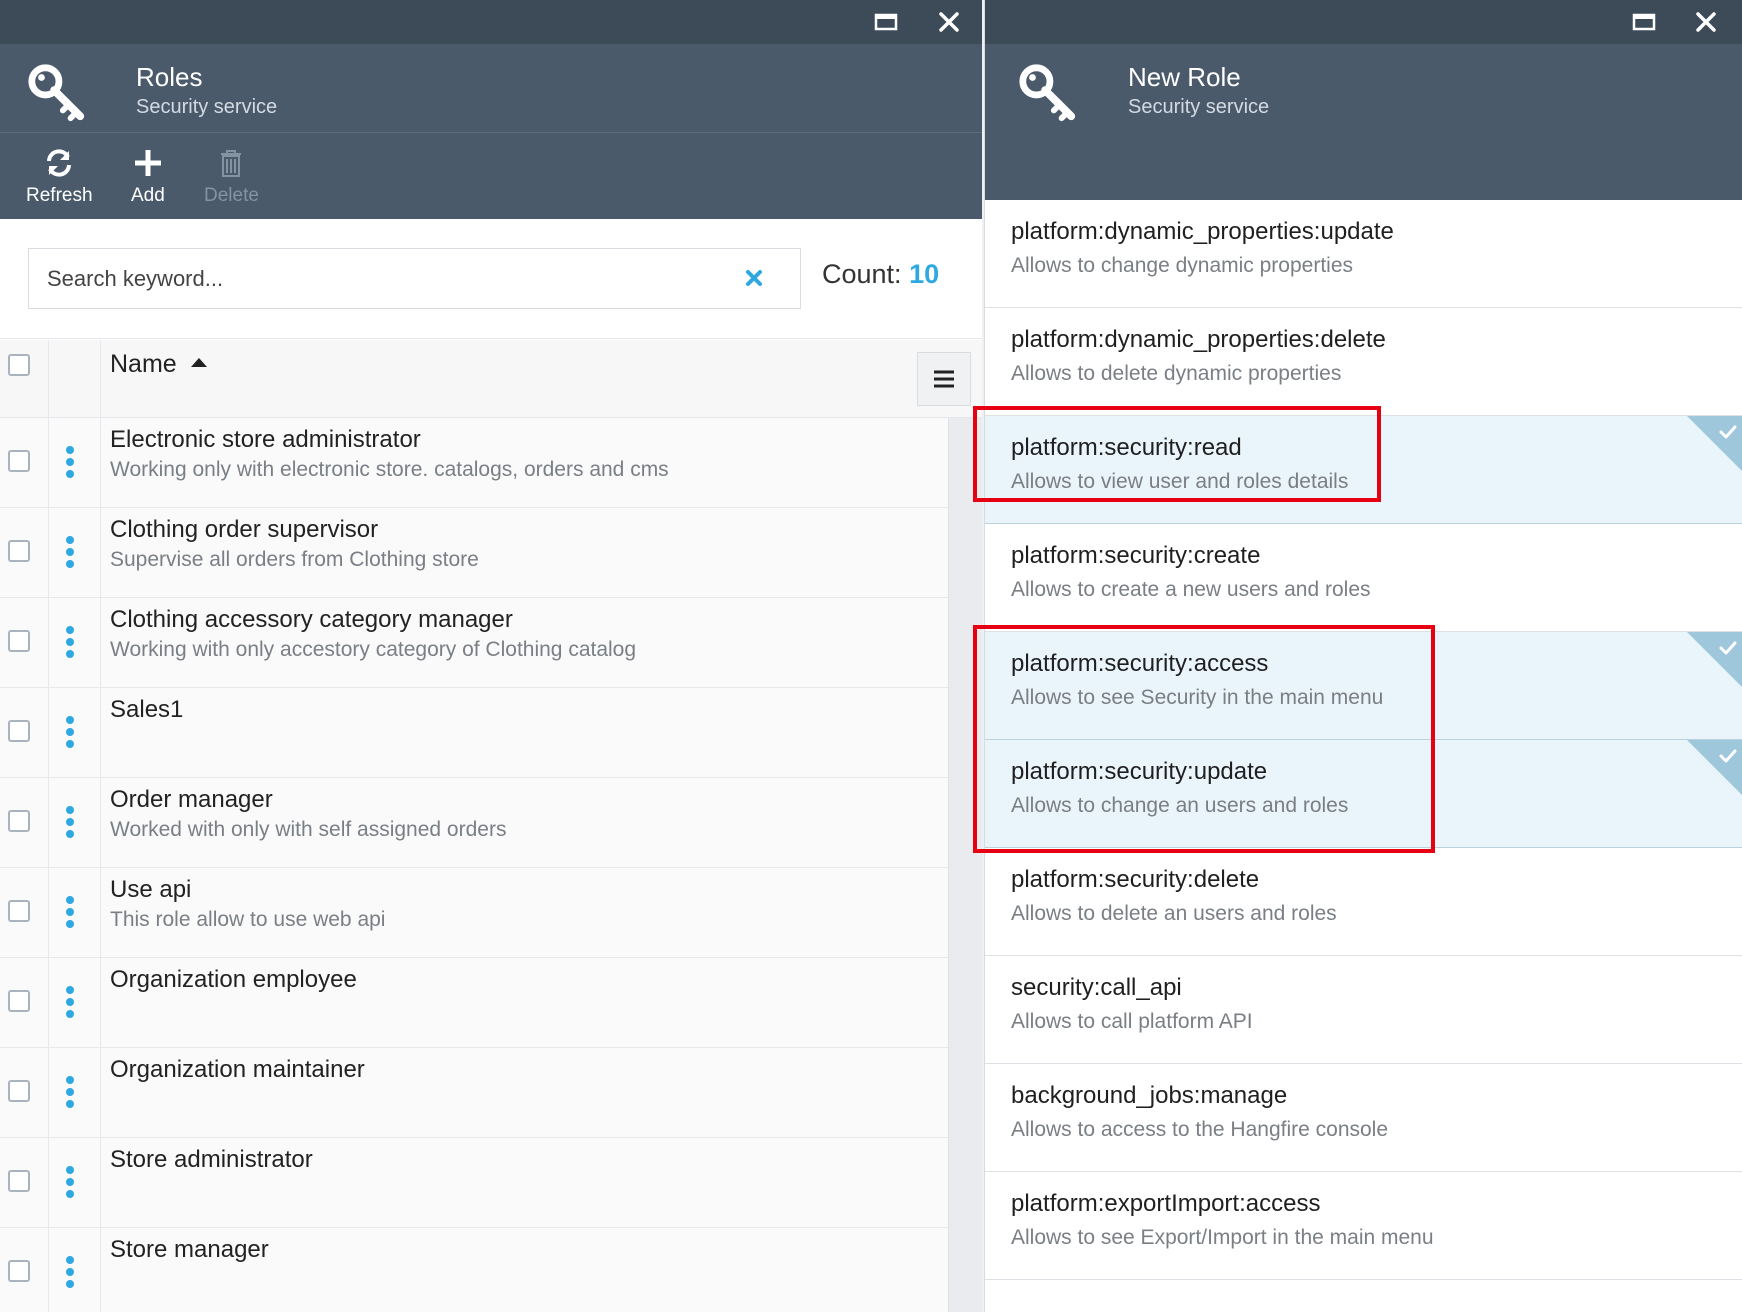  I want to click on role-name: Use api, so click(151, 889).